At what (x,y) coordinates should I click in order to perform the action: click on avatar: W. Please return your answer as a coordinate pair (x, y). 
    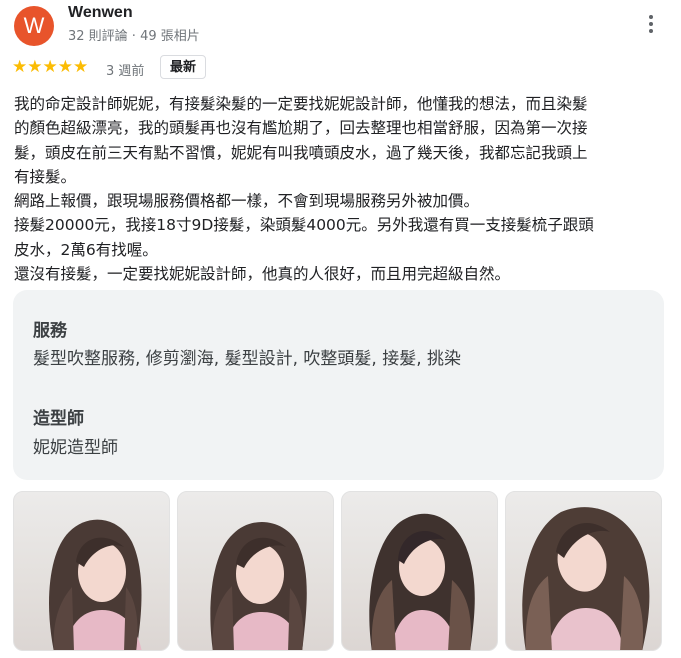
    Looking at the image, I should click on (34, 26).